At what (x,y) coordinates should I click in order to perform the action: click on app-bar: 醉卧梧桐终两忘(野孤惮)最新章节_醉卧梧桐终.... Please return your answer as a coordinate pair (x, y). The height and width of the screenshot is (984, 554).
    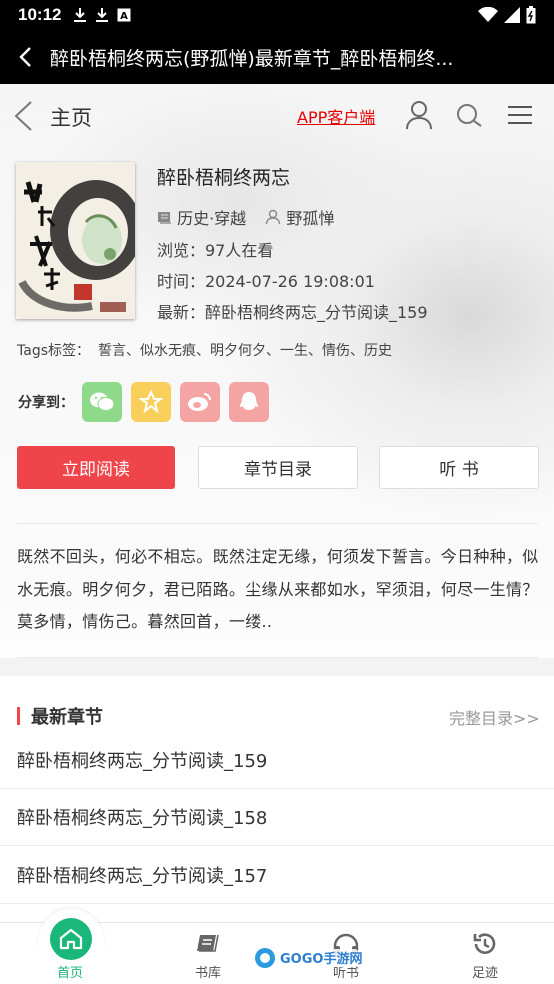
    Looking at the image, I should click on (277, 57).